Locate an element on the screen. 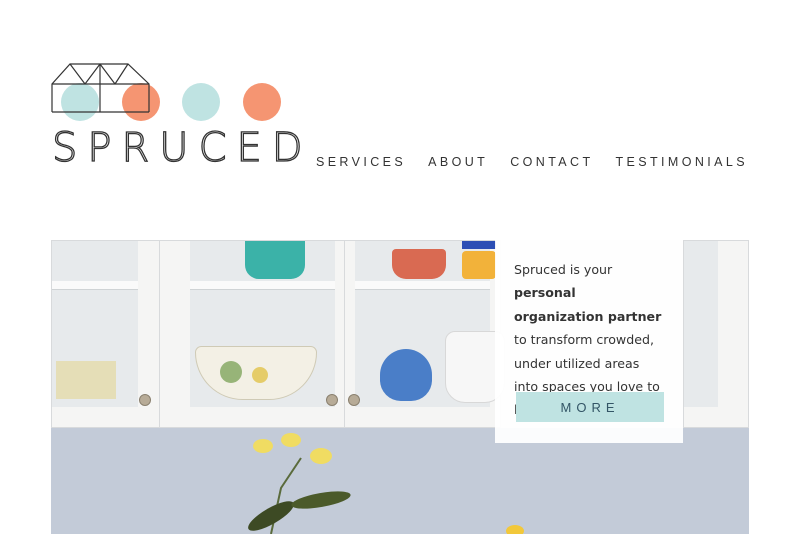 The height and width of the screenshot is (534, 800). orchid-icon is located at coordinates (299, 483).